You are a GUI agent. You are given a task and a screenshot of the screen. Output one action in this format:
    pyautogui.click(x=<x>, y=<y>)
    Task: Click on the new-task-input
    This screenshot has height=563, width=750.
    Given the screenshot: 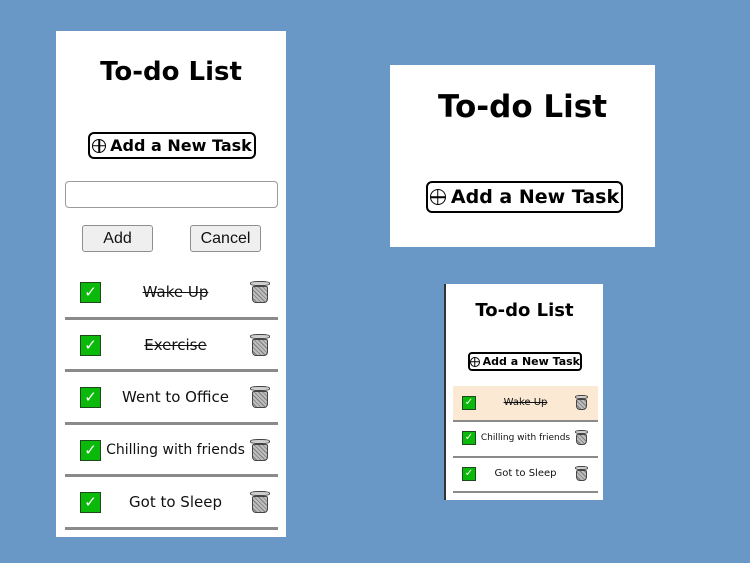 What is the action you would take?
    pyautogui.click(x=171, y=194)
    